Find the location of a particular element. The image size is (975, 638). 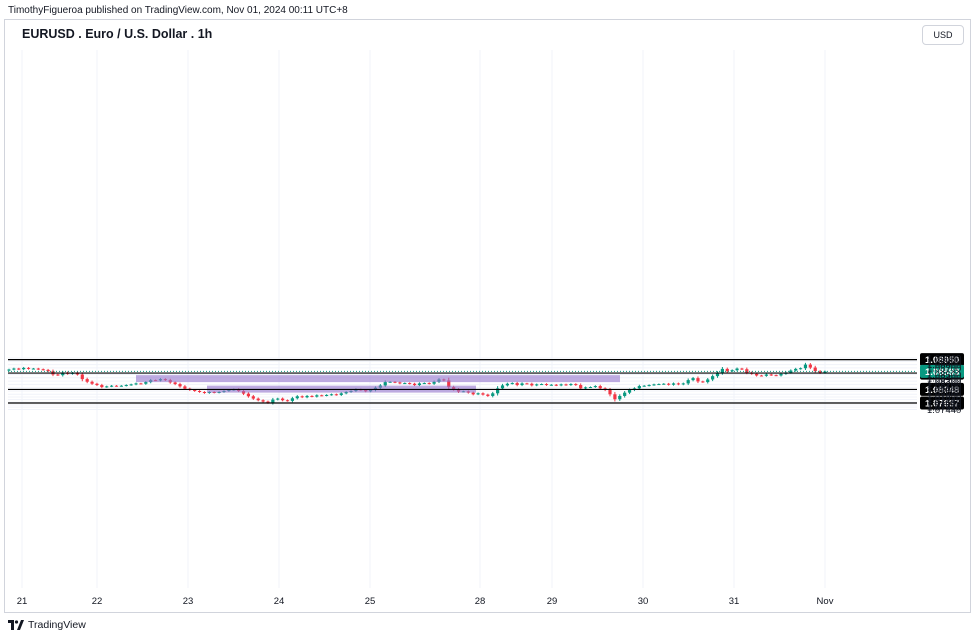

price-tick-label: 1.07440 is located at coordinates (944, 410).